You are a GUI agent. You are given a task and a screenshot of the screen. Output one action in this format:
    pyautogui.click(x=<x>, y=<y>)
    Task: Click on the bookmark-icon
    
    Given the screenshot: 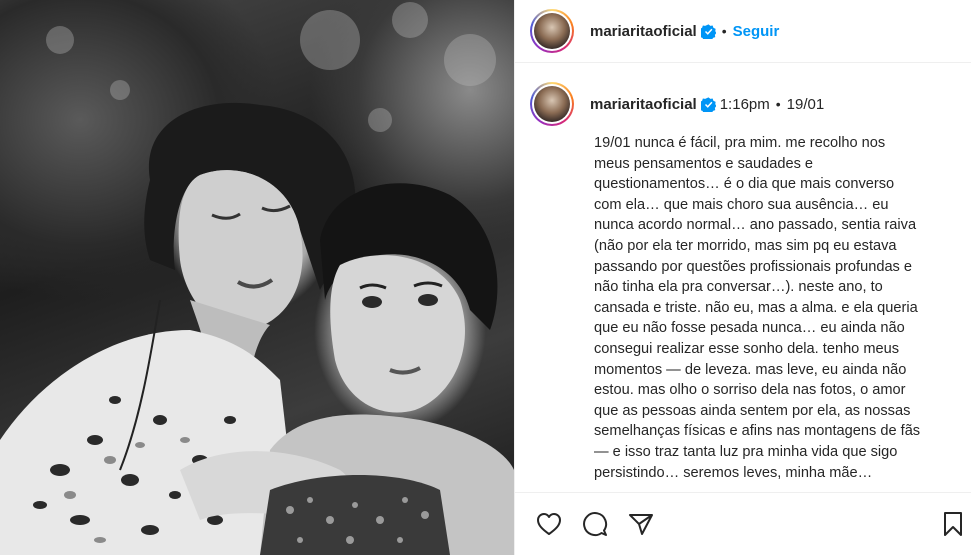 What is the action you would take?
    pyautogui.click(x=953, y=524)
    